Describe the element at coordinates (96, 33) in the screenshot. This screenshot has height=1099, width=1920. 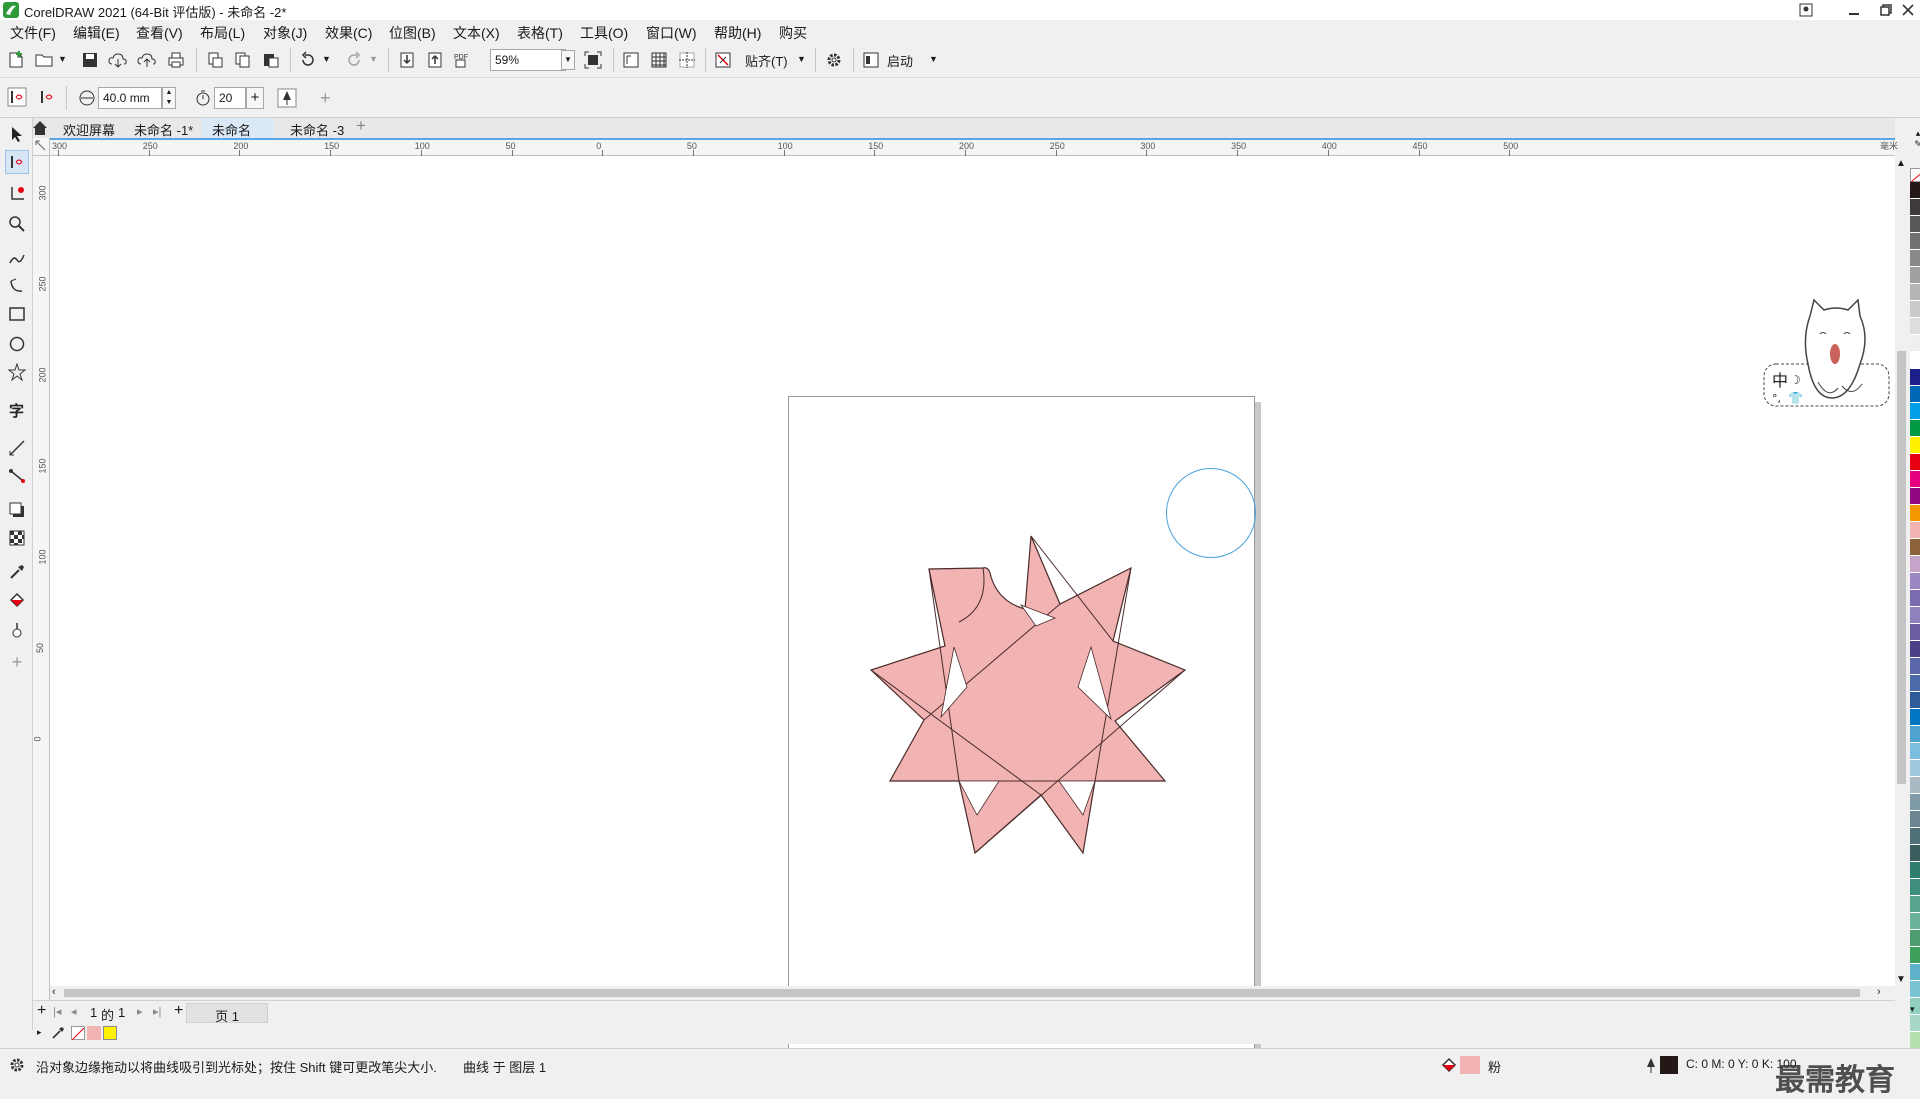
I see `menu-edit: 编辑(E)` at that location.